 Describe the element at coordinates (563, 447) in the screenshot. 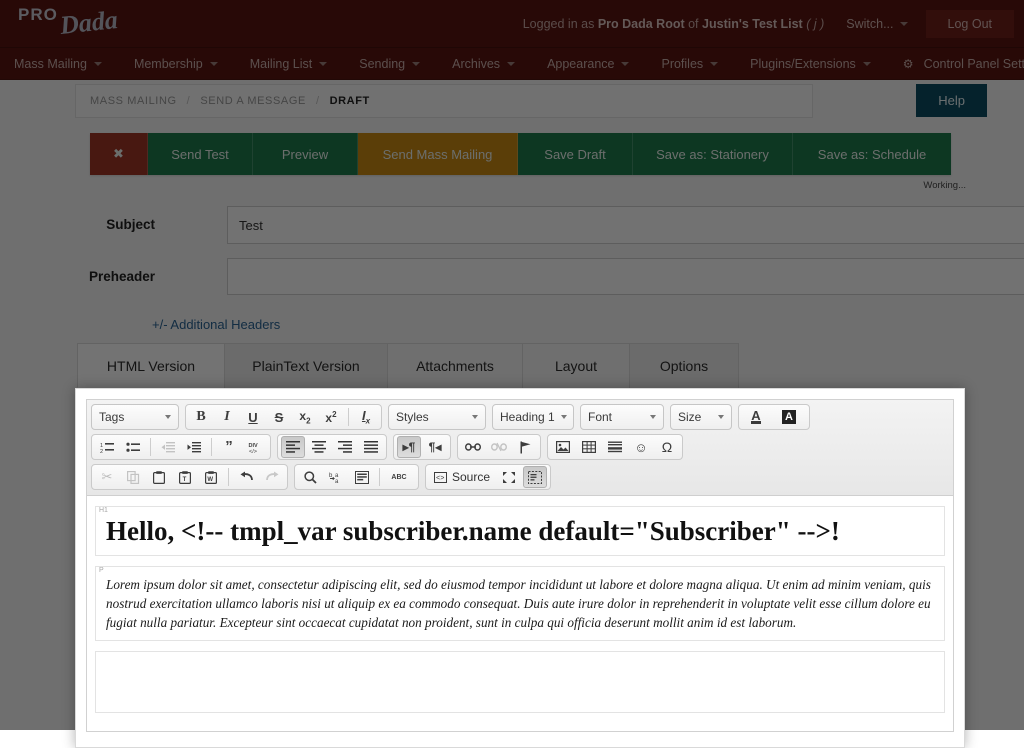

I see `image-icon` at that location.